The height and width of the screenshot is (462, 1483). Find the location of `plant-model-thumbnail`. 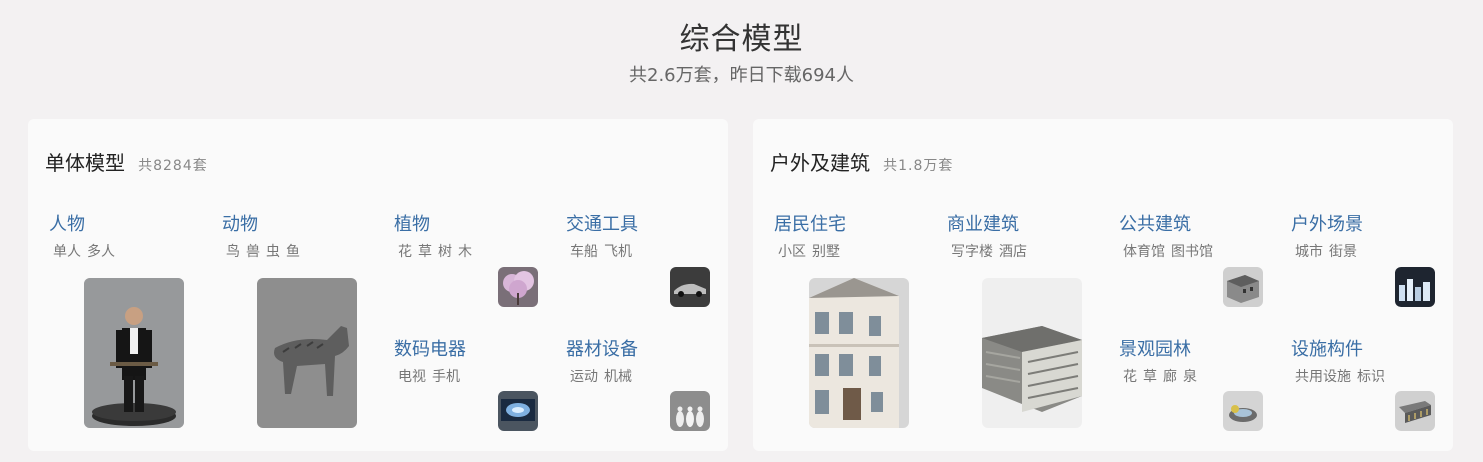

plant-model-thumbnail is located at coordinates (518, 287).